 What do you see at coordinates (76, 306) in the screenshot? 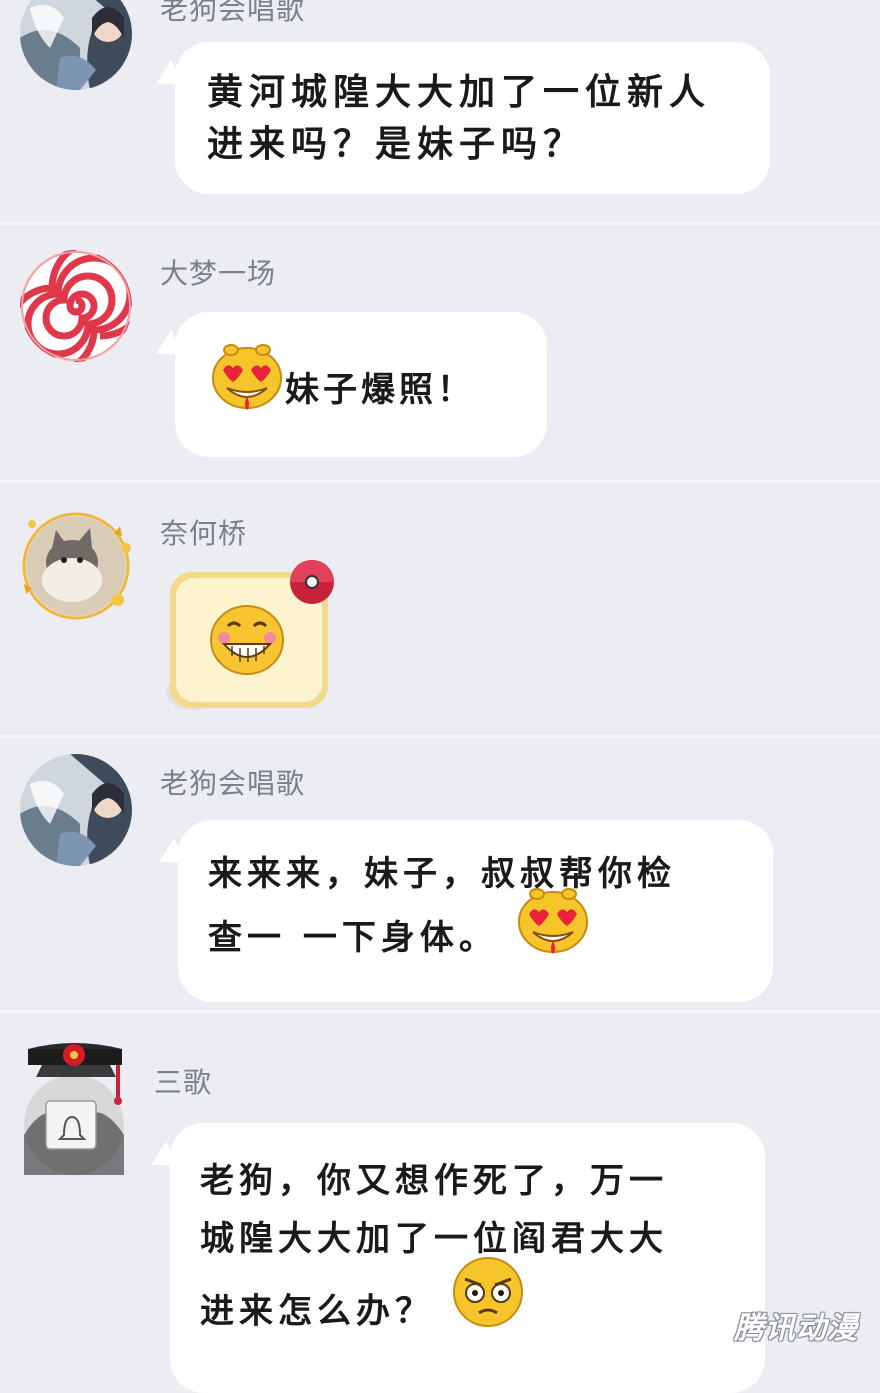
I see `lollipop-avatar` at bounding box center [76, 306].